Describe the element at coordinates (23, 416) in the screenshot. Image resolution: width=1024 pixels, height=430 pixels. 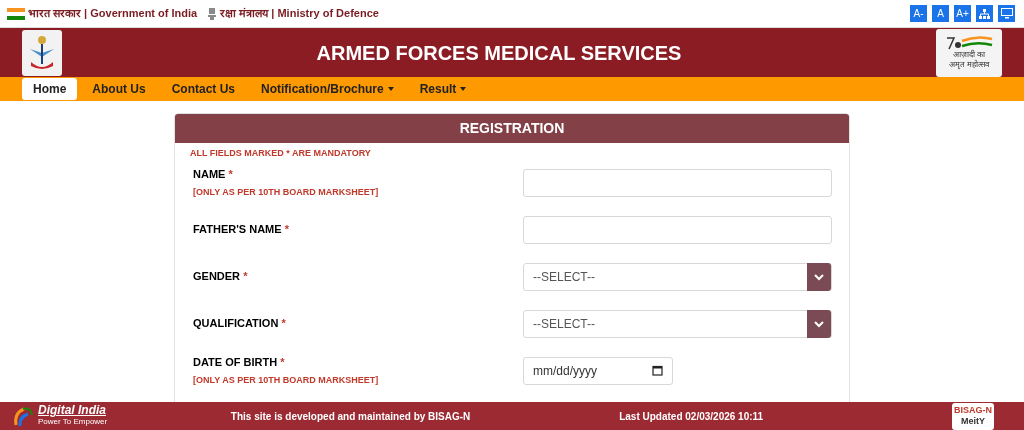
I see `digital-india-icon` at that location.